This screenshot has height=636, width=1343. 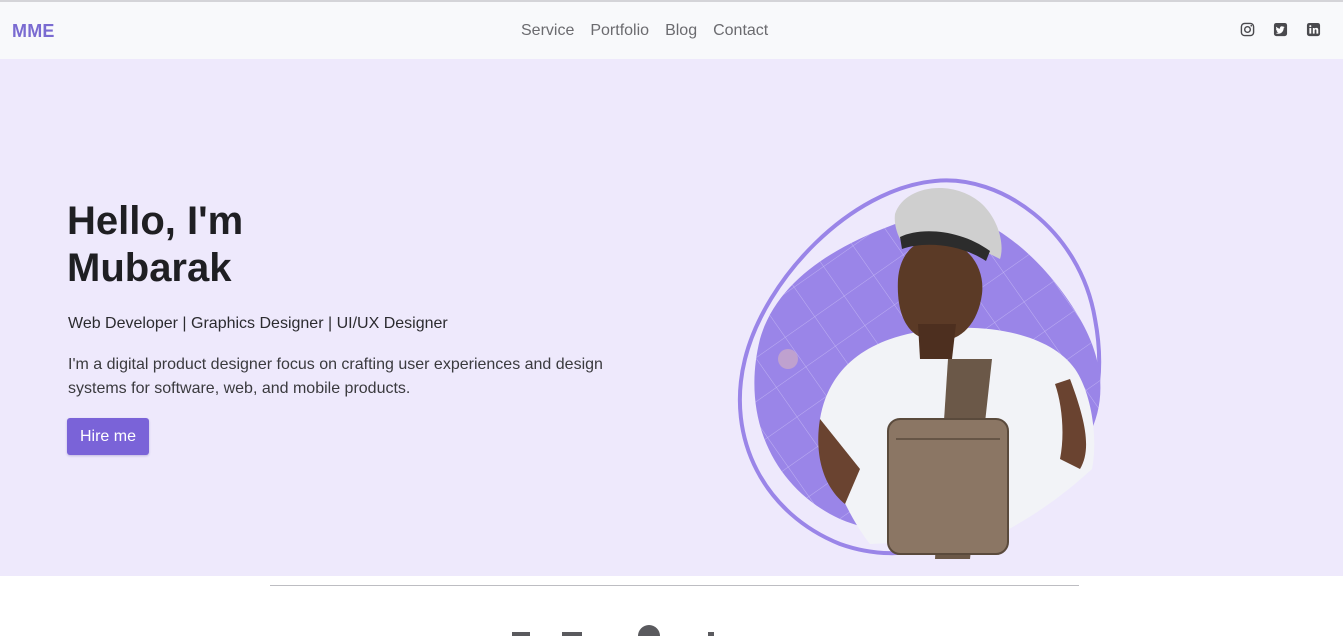 I want to click on nav-links: Service Portfolio Blog Contact, so click(x=644, y=31).